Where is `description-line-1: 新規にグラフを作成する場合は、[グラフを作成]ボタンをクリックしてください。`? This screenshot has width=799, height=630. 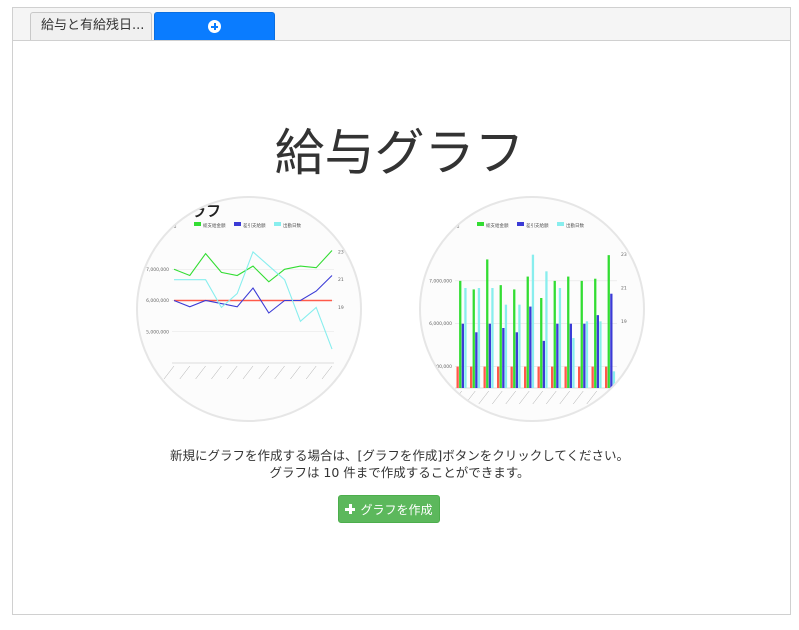 description-line-1: 新規にグラフを作成する場合は、[グラフを作成]ボタンをクリックしてください。 is located at coordinates (399, 455).